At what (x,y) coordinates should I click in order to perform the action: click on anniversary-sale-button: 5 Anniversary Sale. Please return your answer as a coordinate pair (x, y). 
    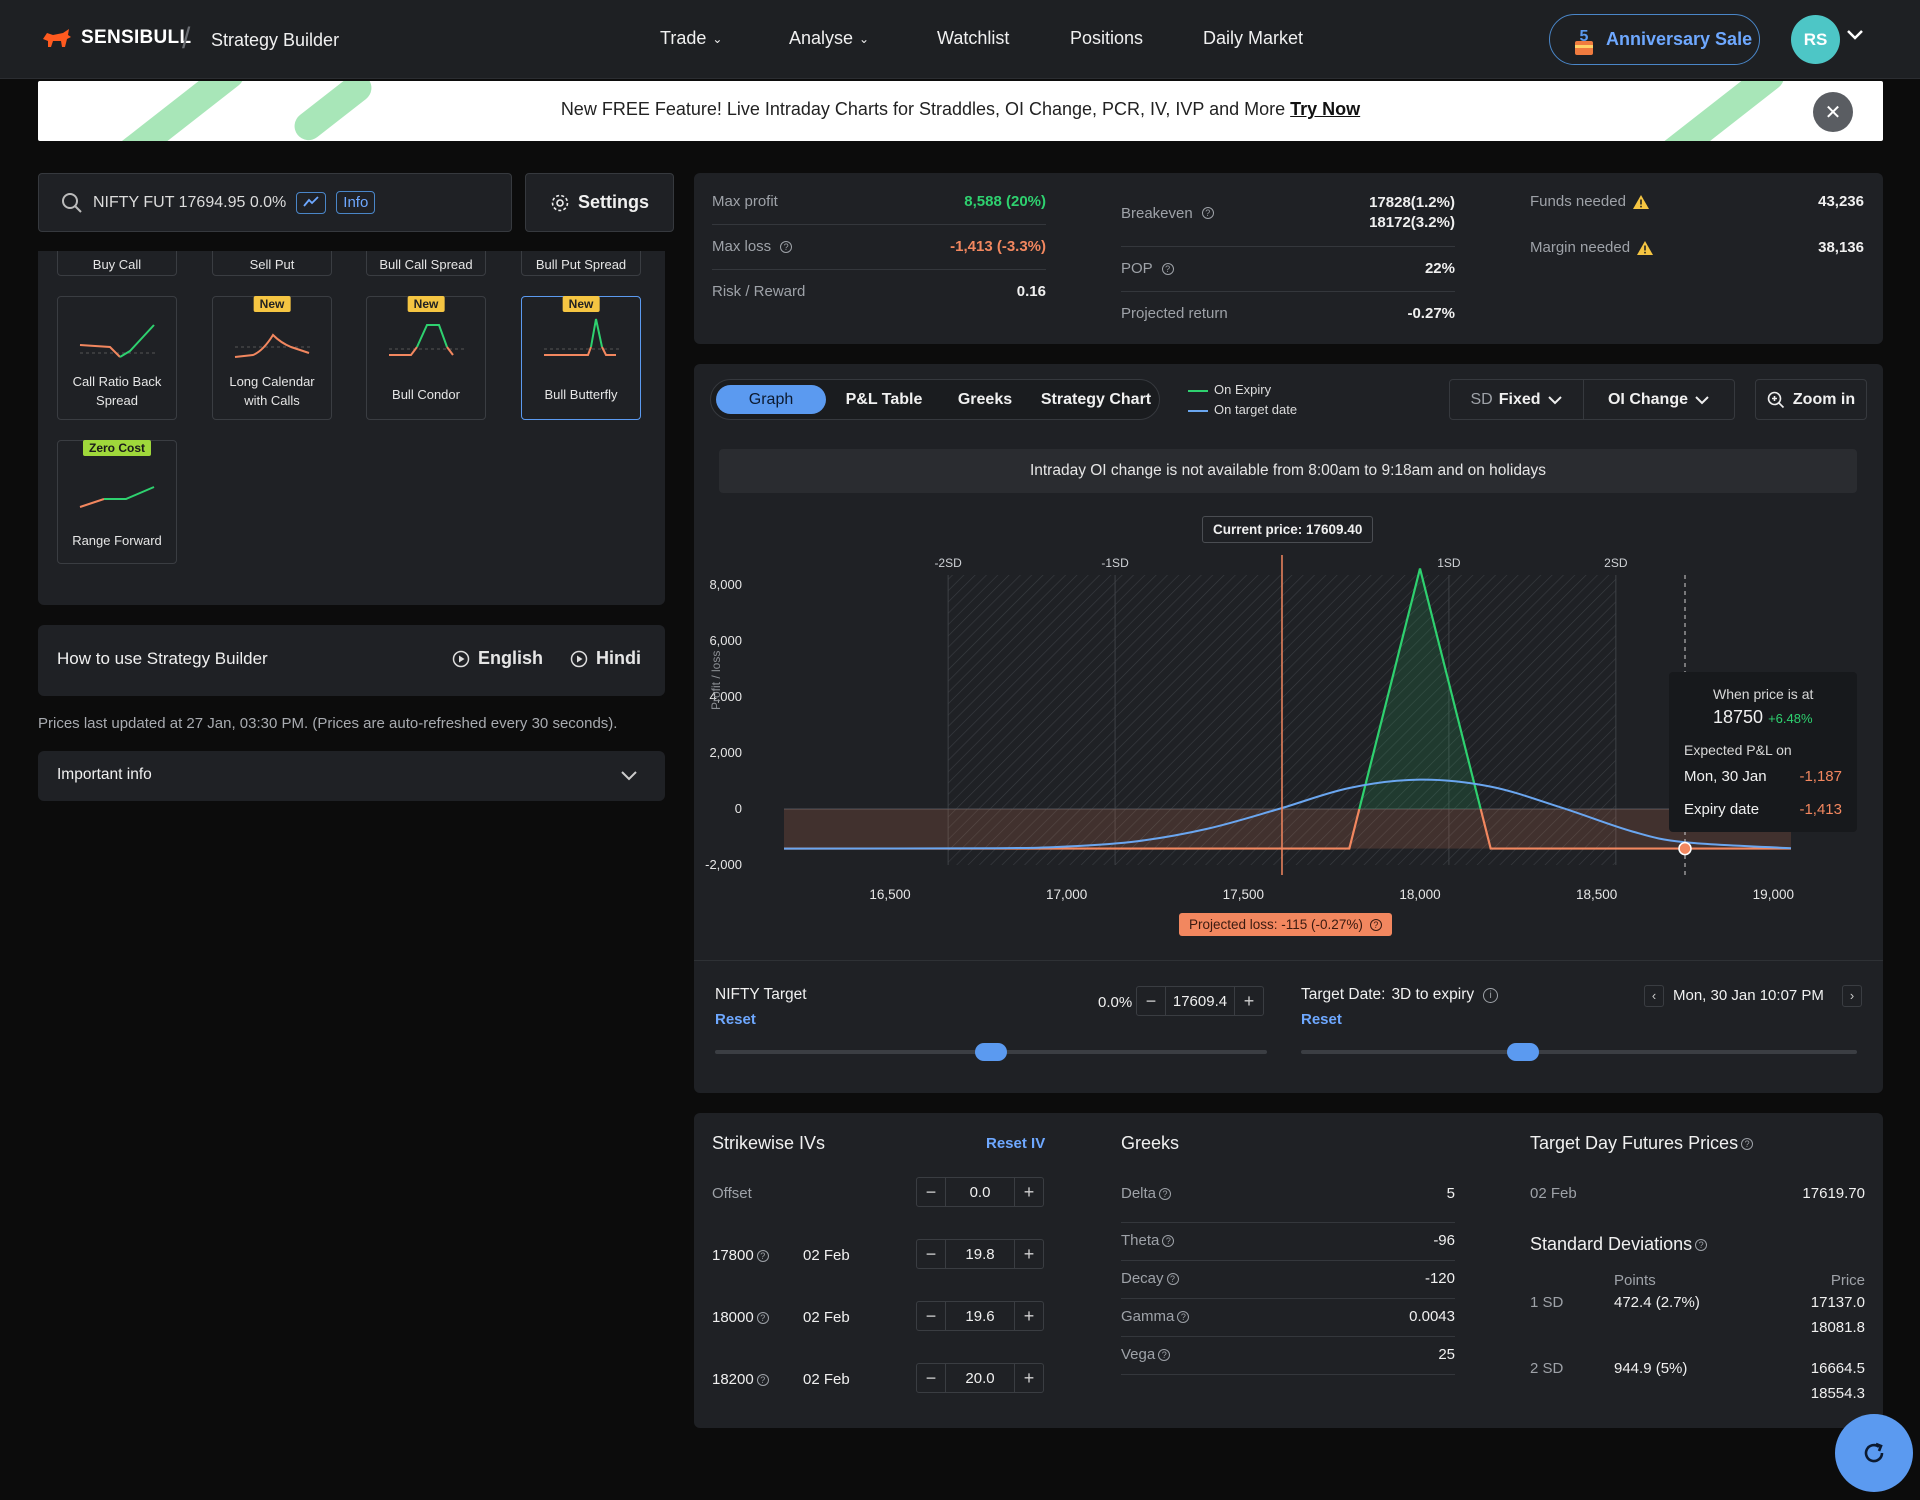
    Looking at the image, I should click on (1654, 39).